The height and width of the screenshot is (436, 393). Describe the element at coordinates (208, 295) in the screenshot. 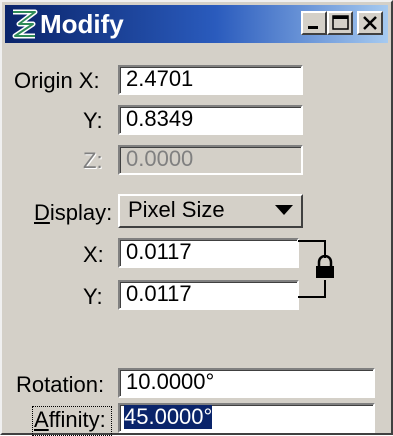

I see `display-y-field: 0.0117` at that location.